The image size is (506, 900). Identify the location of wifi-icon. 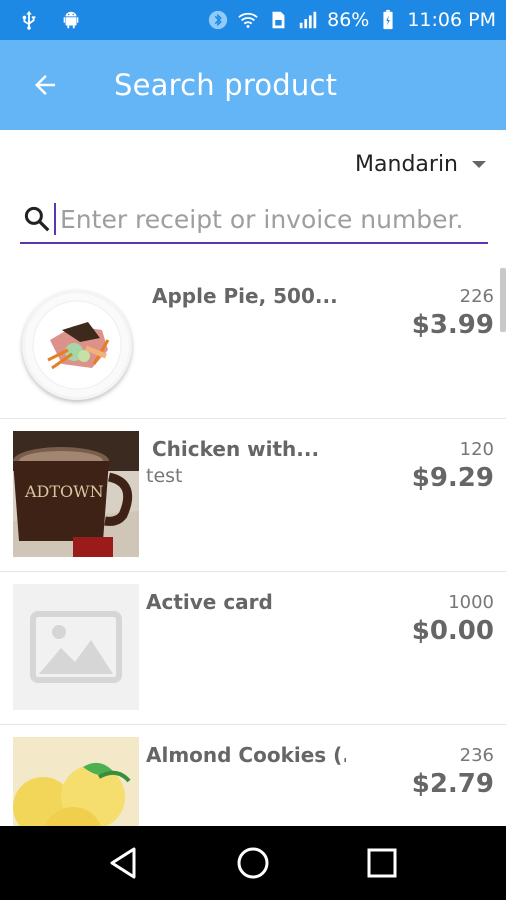
(248, 20).